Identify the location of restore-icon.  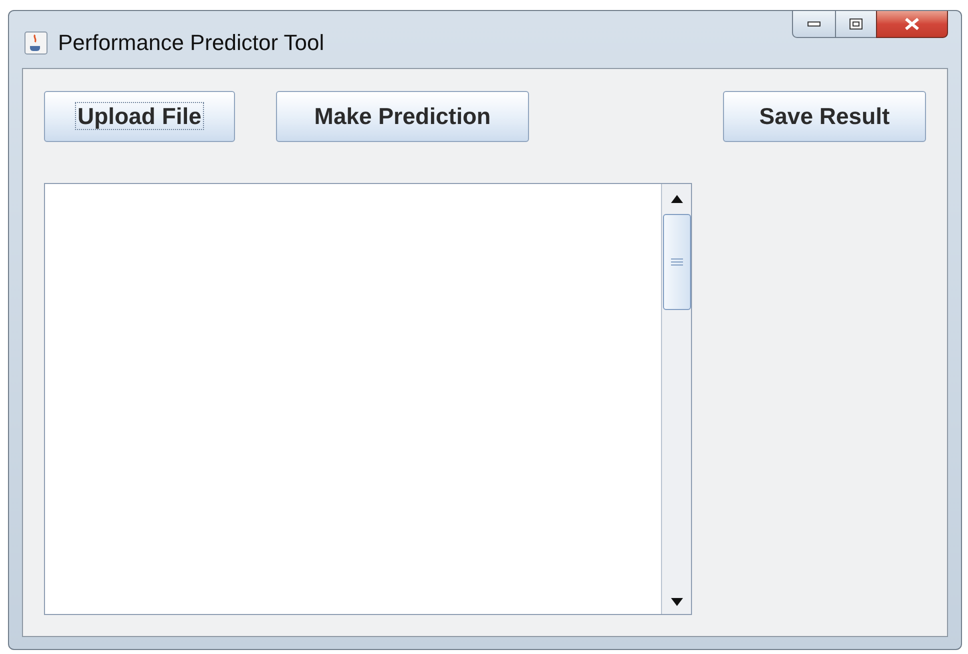
(856, 24).